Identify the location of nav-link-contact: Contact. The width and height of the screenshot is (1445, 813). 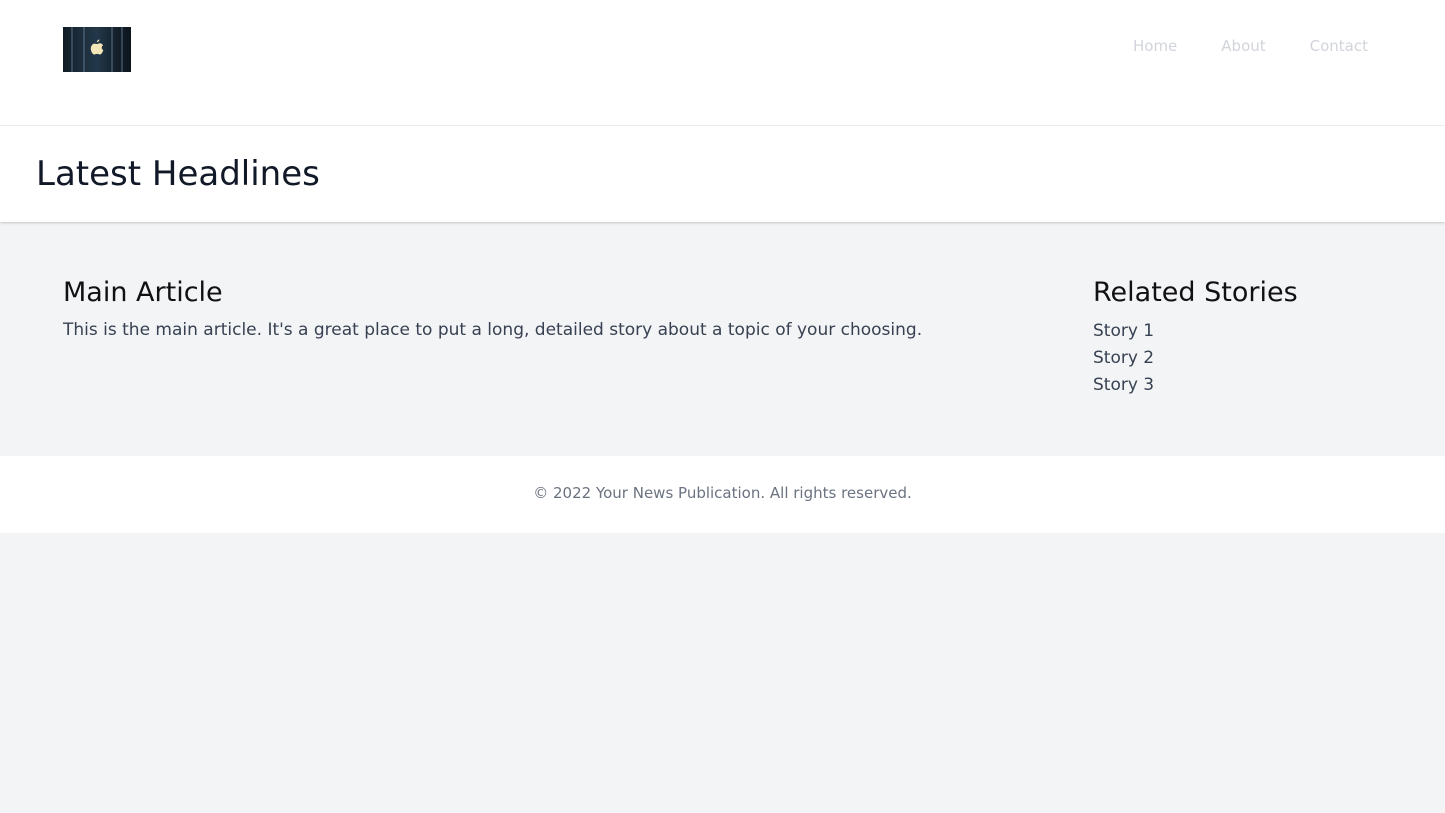
(1339, 46).